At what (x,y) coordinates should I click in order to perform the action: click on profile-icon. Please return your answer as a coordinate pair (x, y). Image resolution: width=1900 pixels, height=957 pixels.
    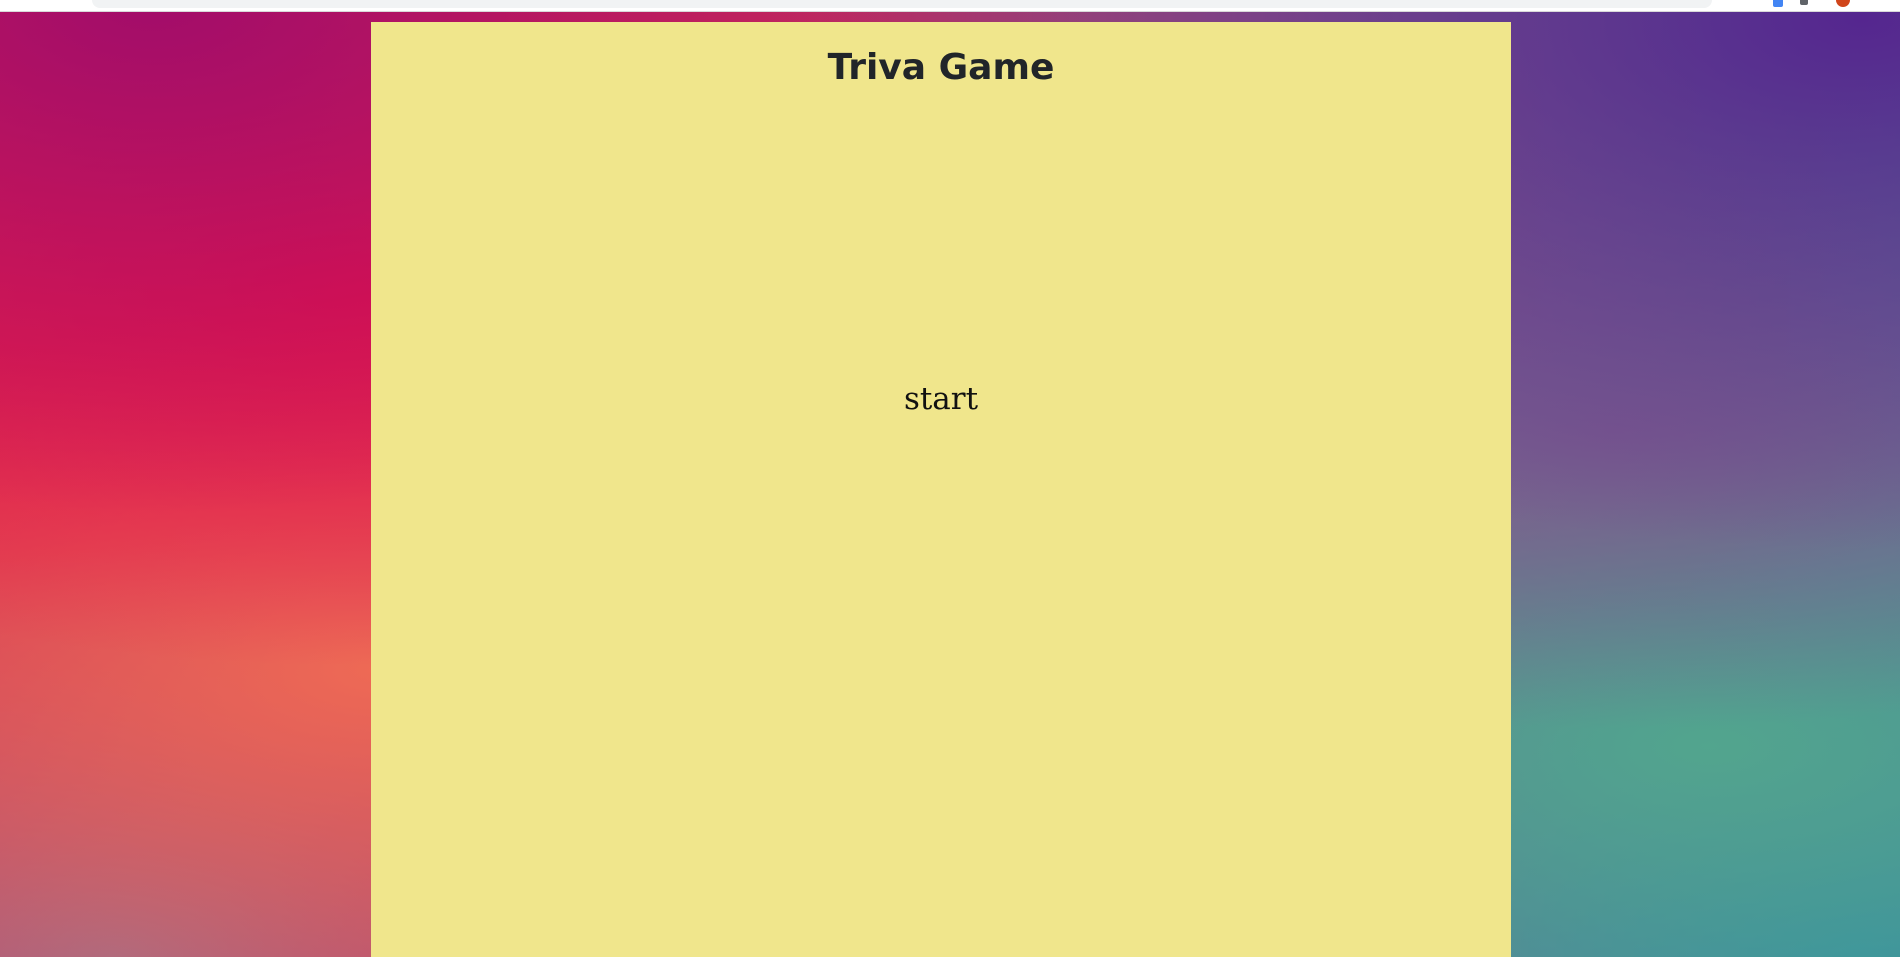
    Looking at the image, I should click on (1843, 3).